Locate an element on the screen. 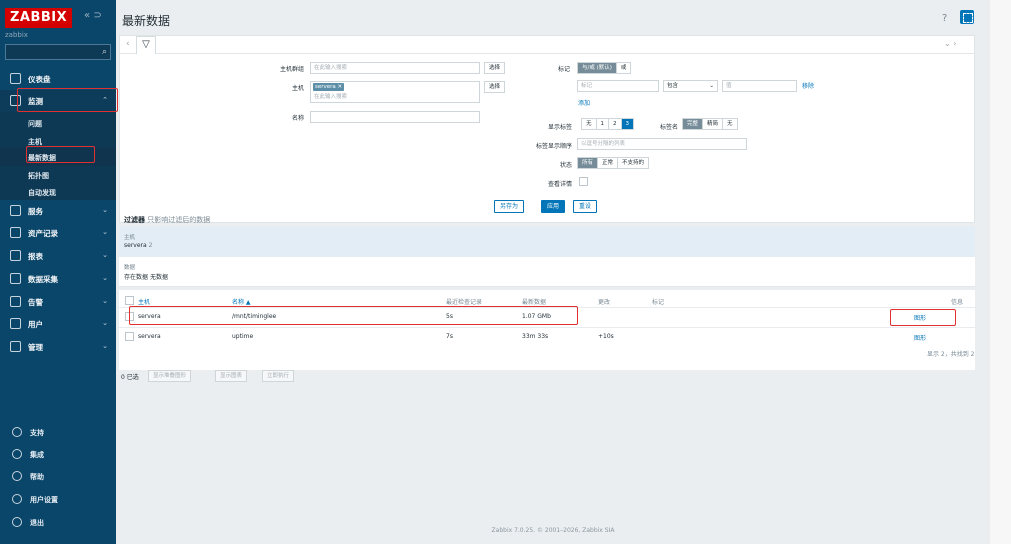 This screenshot has height=544, width=1011. row-checkbox is located at coordinates (129, 336).